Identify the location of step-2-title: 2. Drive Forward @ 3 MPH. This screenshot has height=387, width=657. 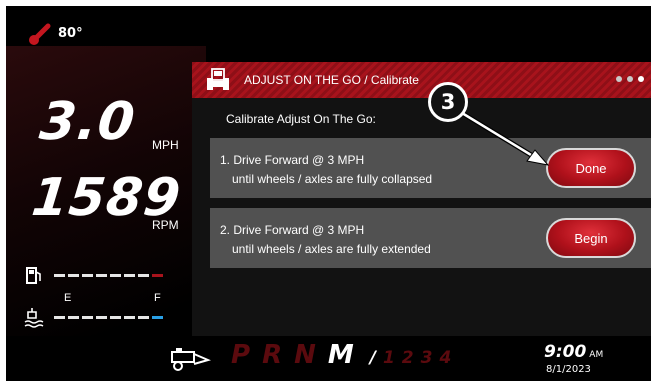
(292, 230).